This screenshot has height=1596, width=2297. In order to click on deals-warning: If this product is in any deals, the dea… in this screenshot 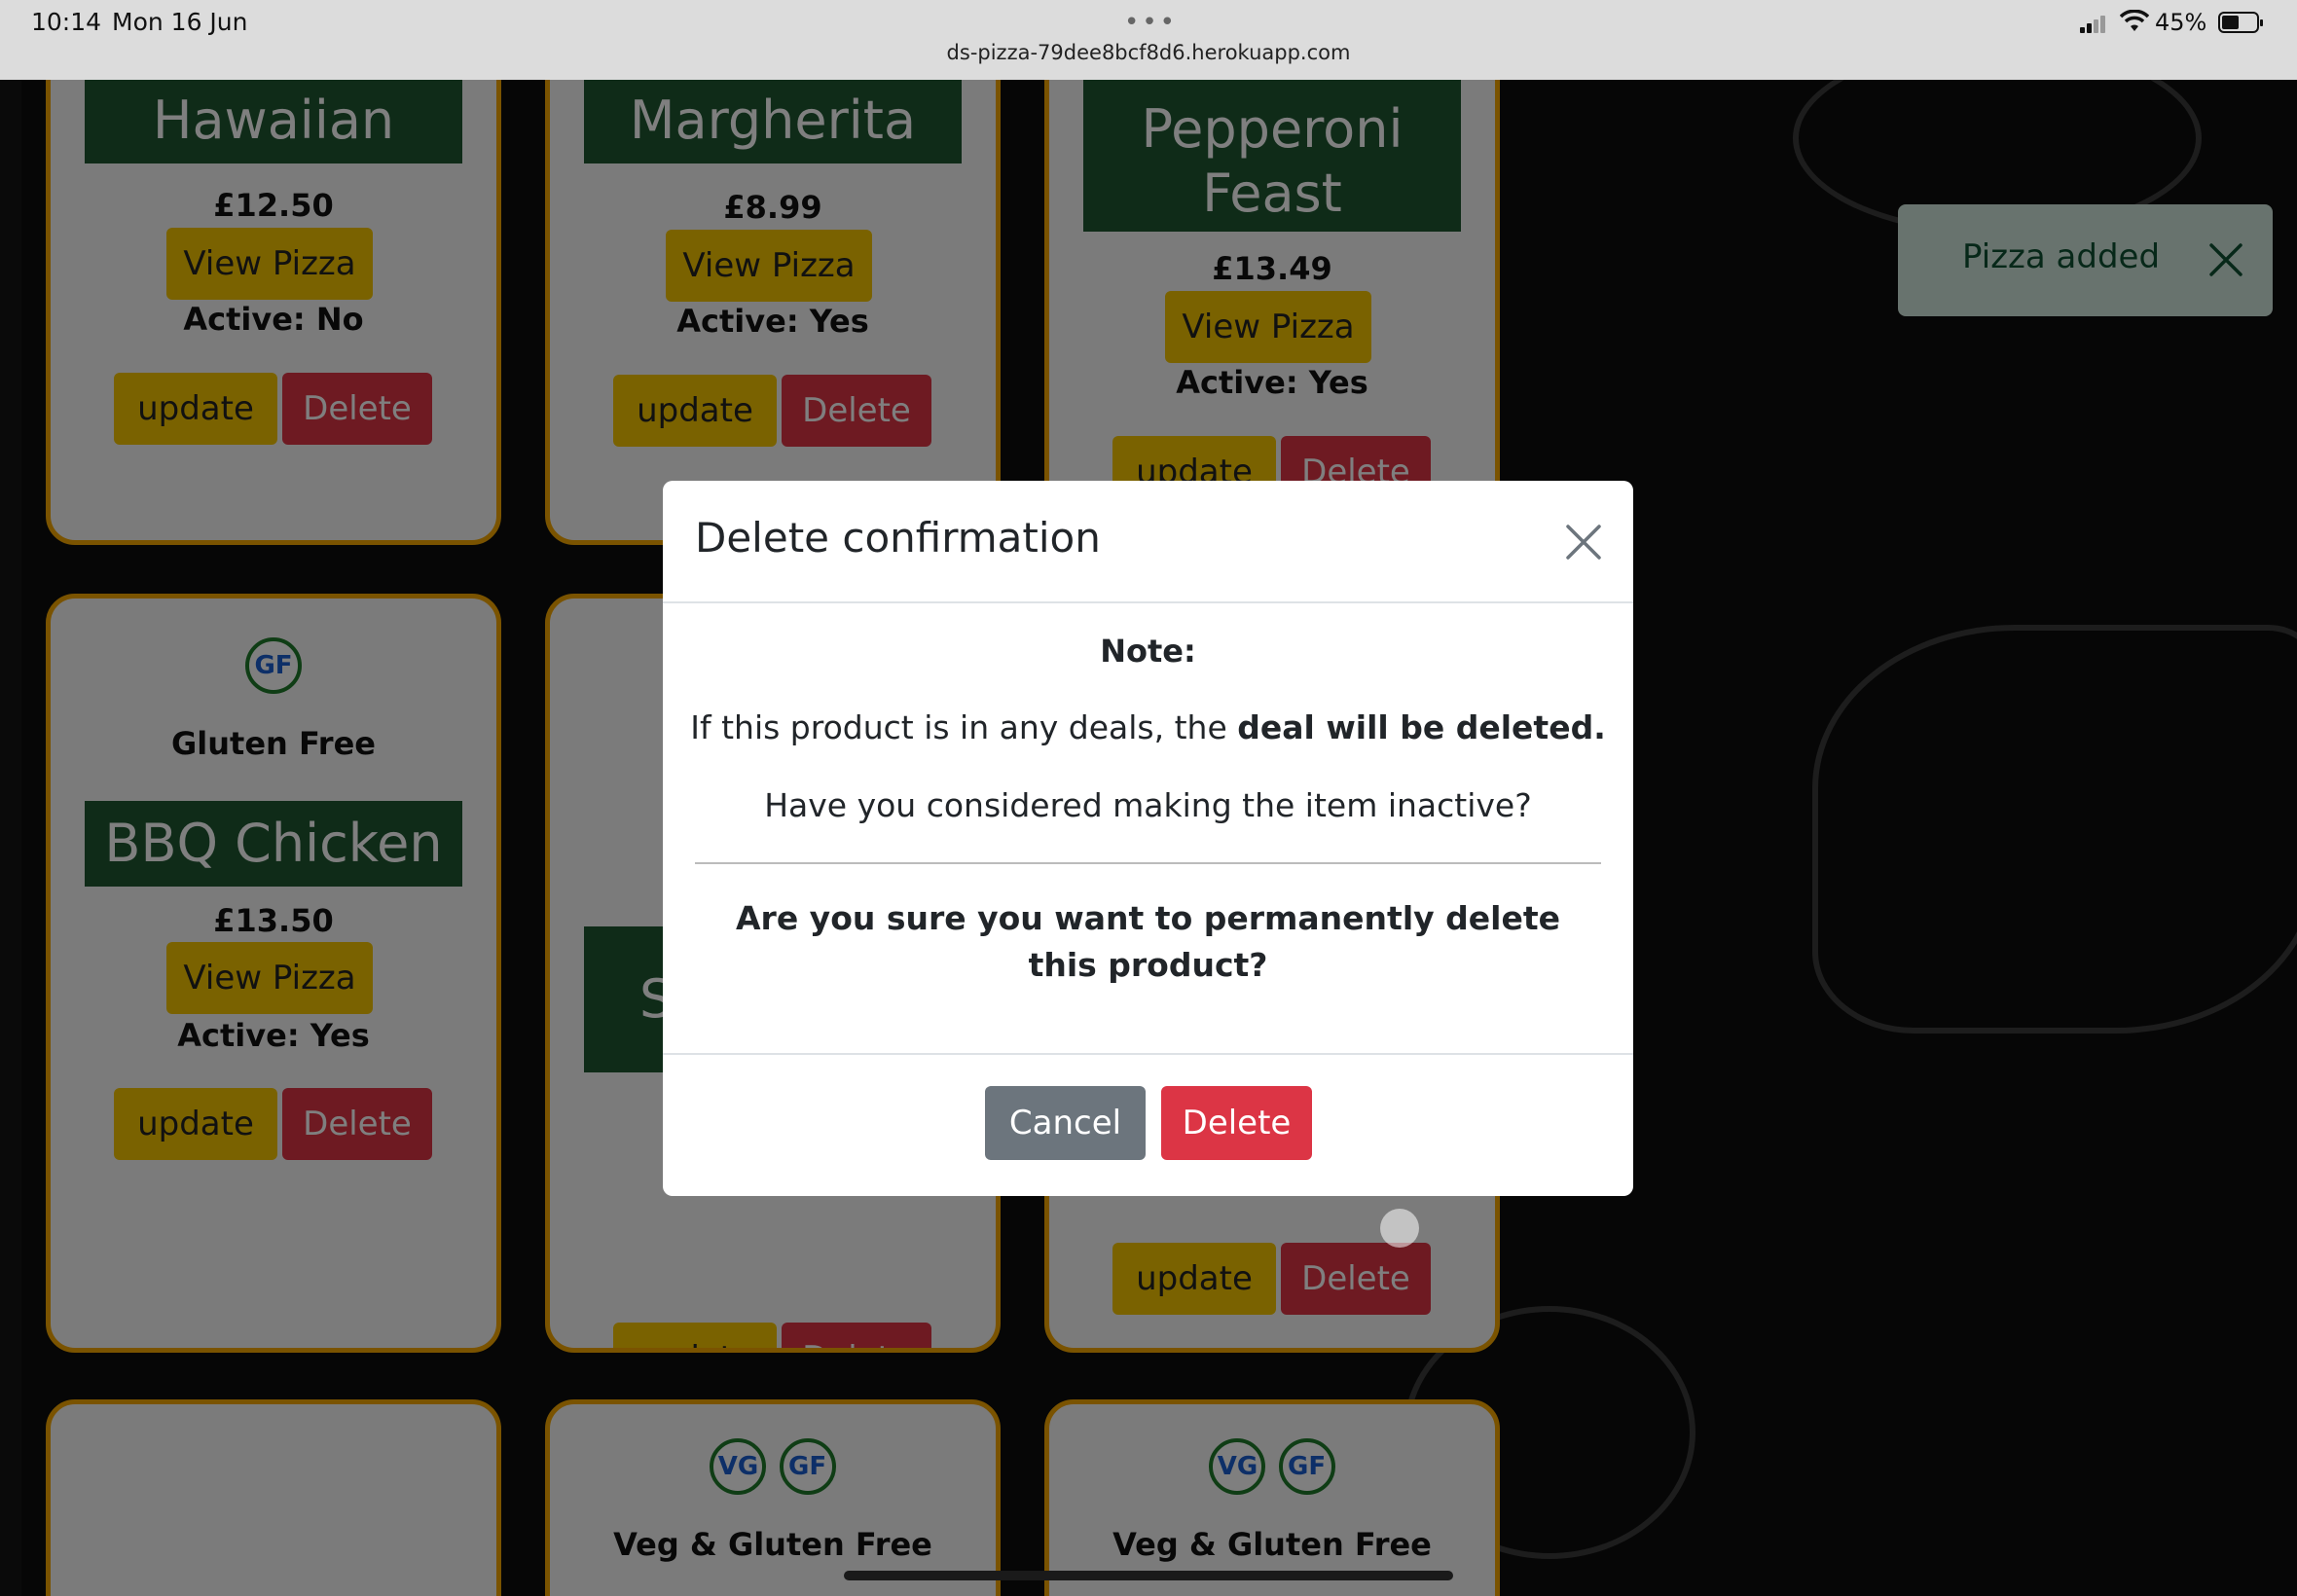, I will do `click(1148, 727)`.